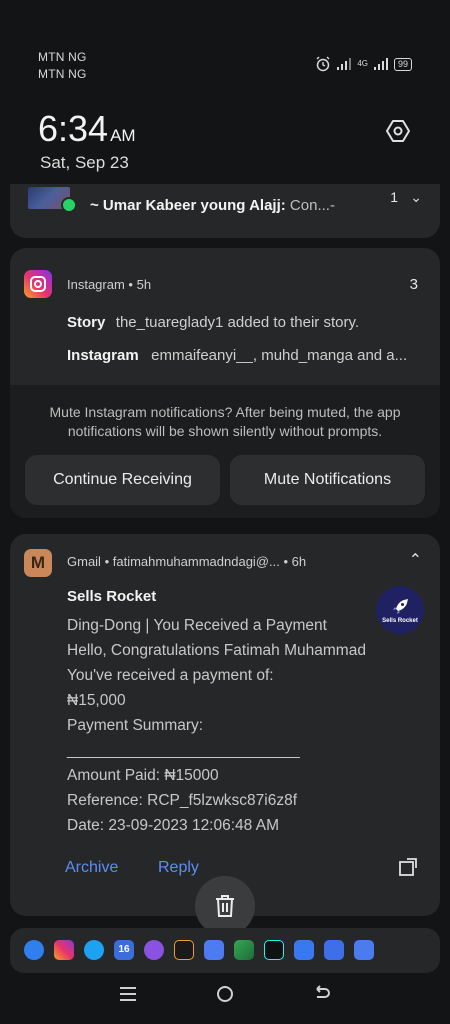  Describe the element at coordinates (69, 205) in the screenshot. I see `whatsapp-icon` at that location.